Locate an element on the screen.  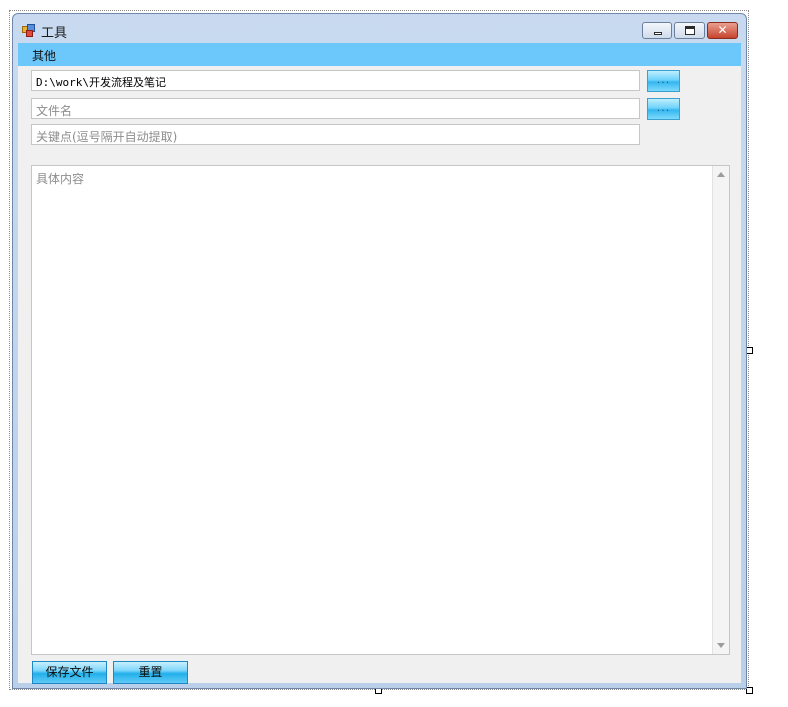
path-input: D:\work\开发流程及笔记 is located at coordinates (335, 80).